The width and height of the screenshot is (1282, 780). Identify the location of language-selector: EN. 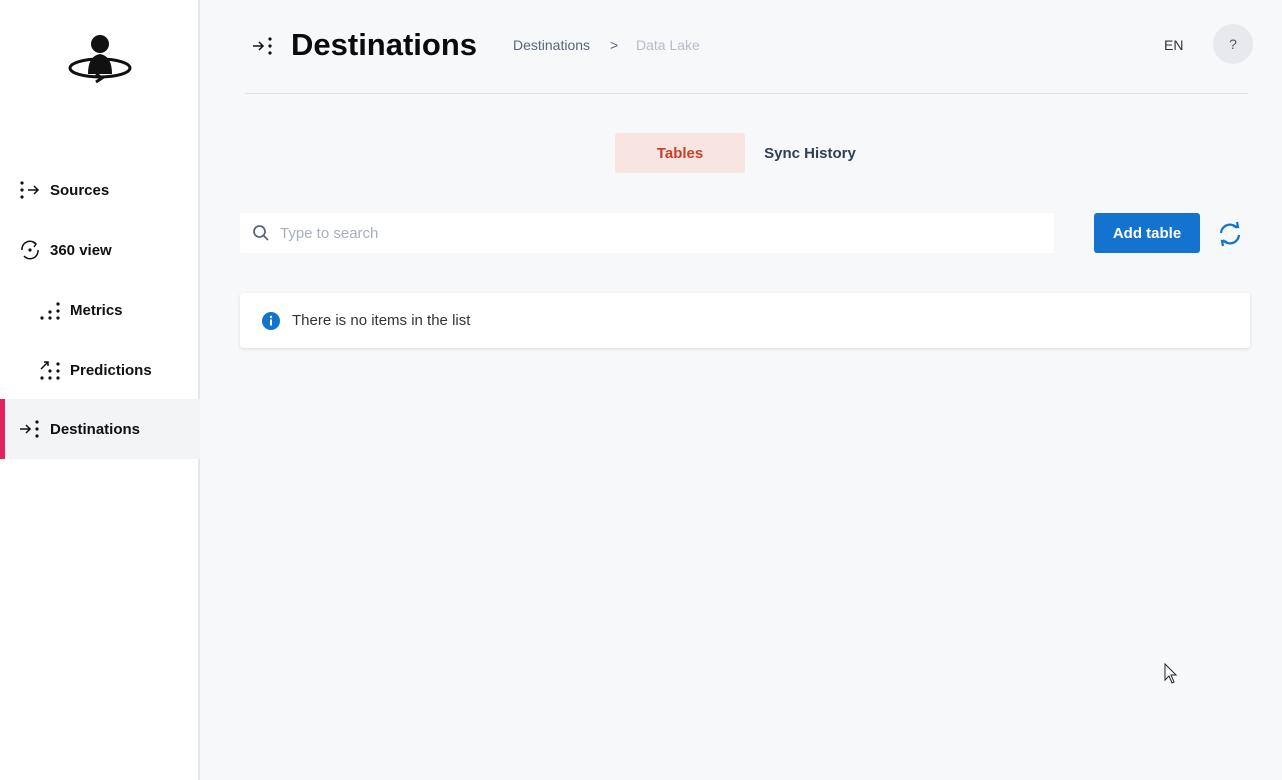
(1173, 45).